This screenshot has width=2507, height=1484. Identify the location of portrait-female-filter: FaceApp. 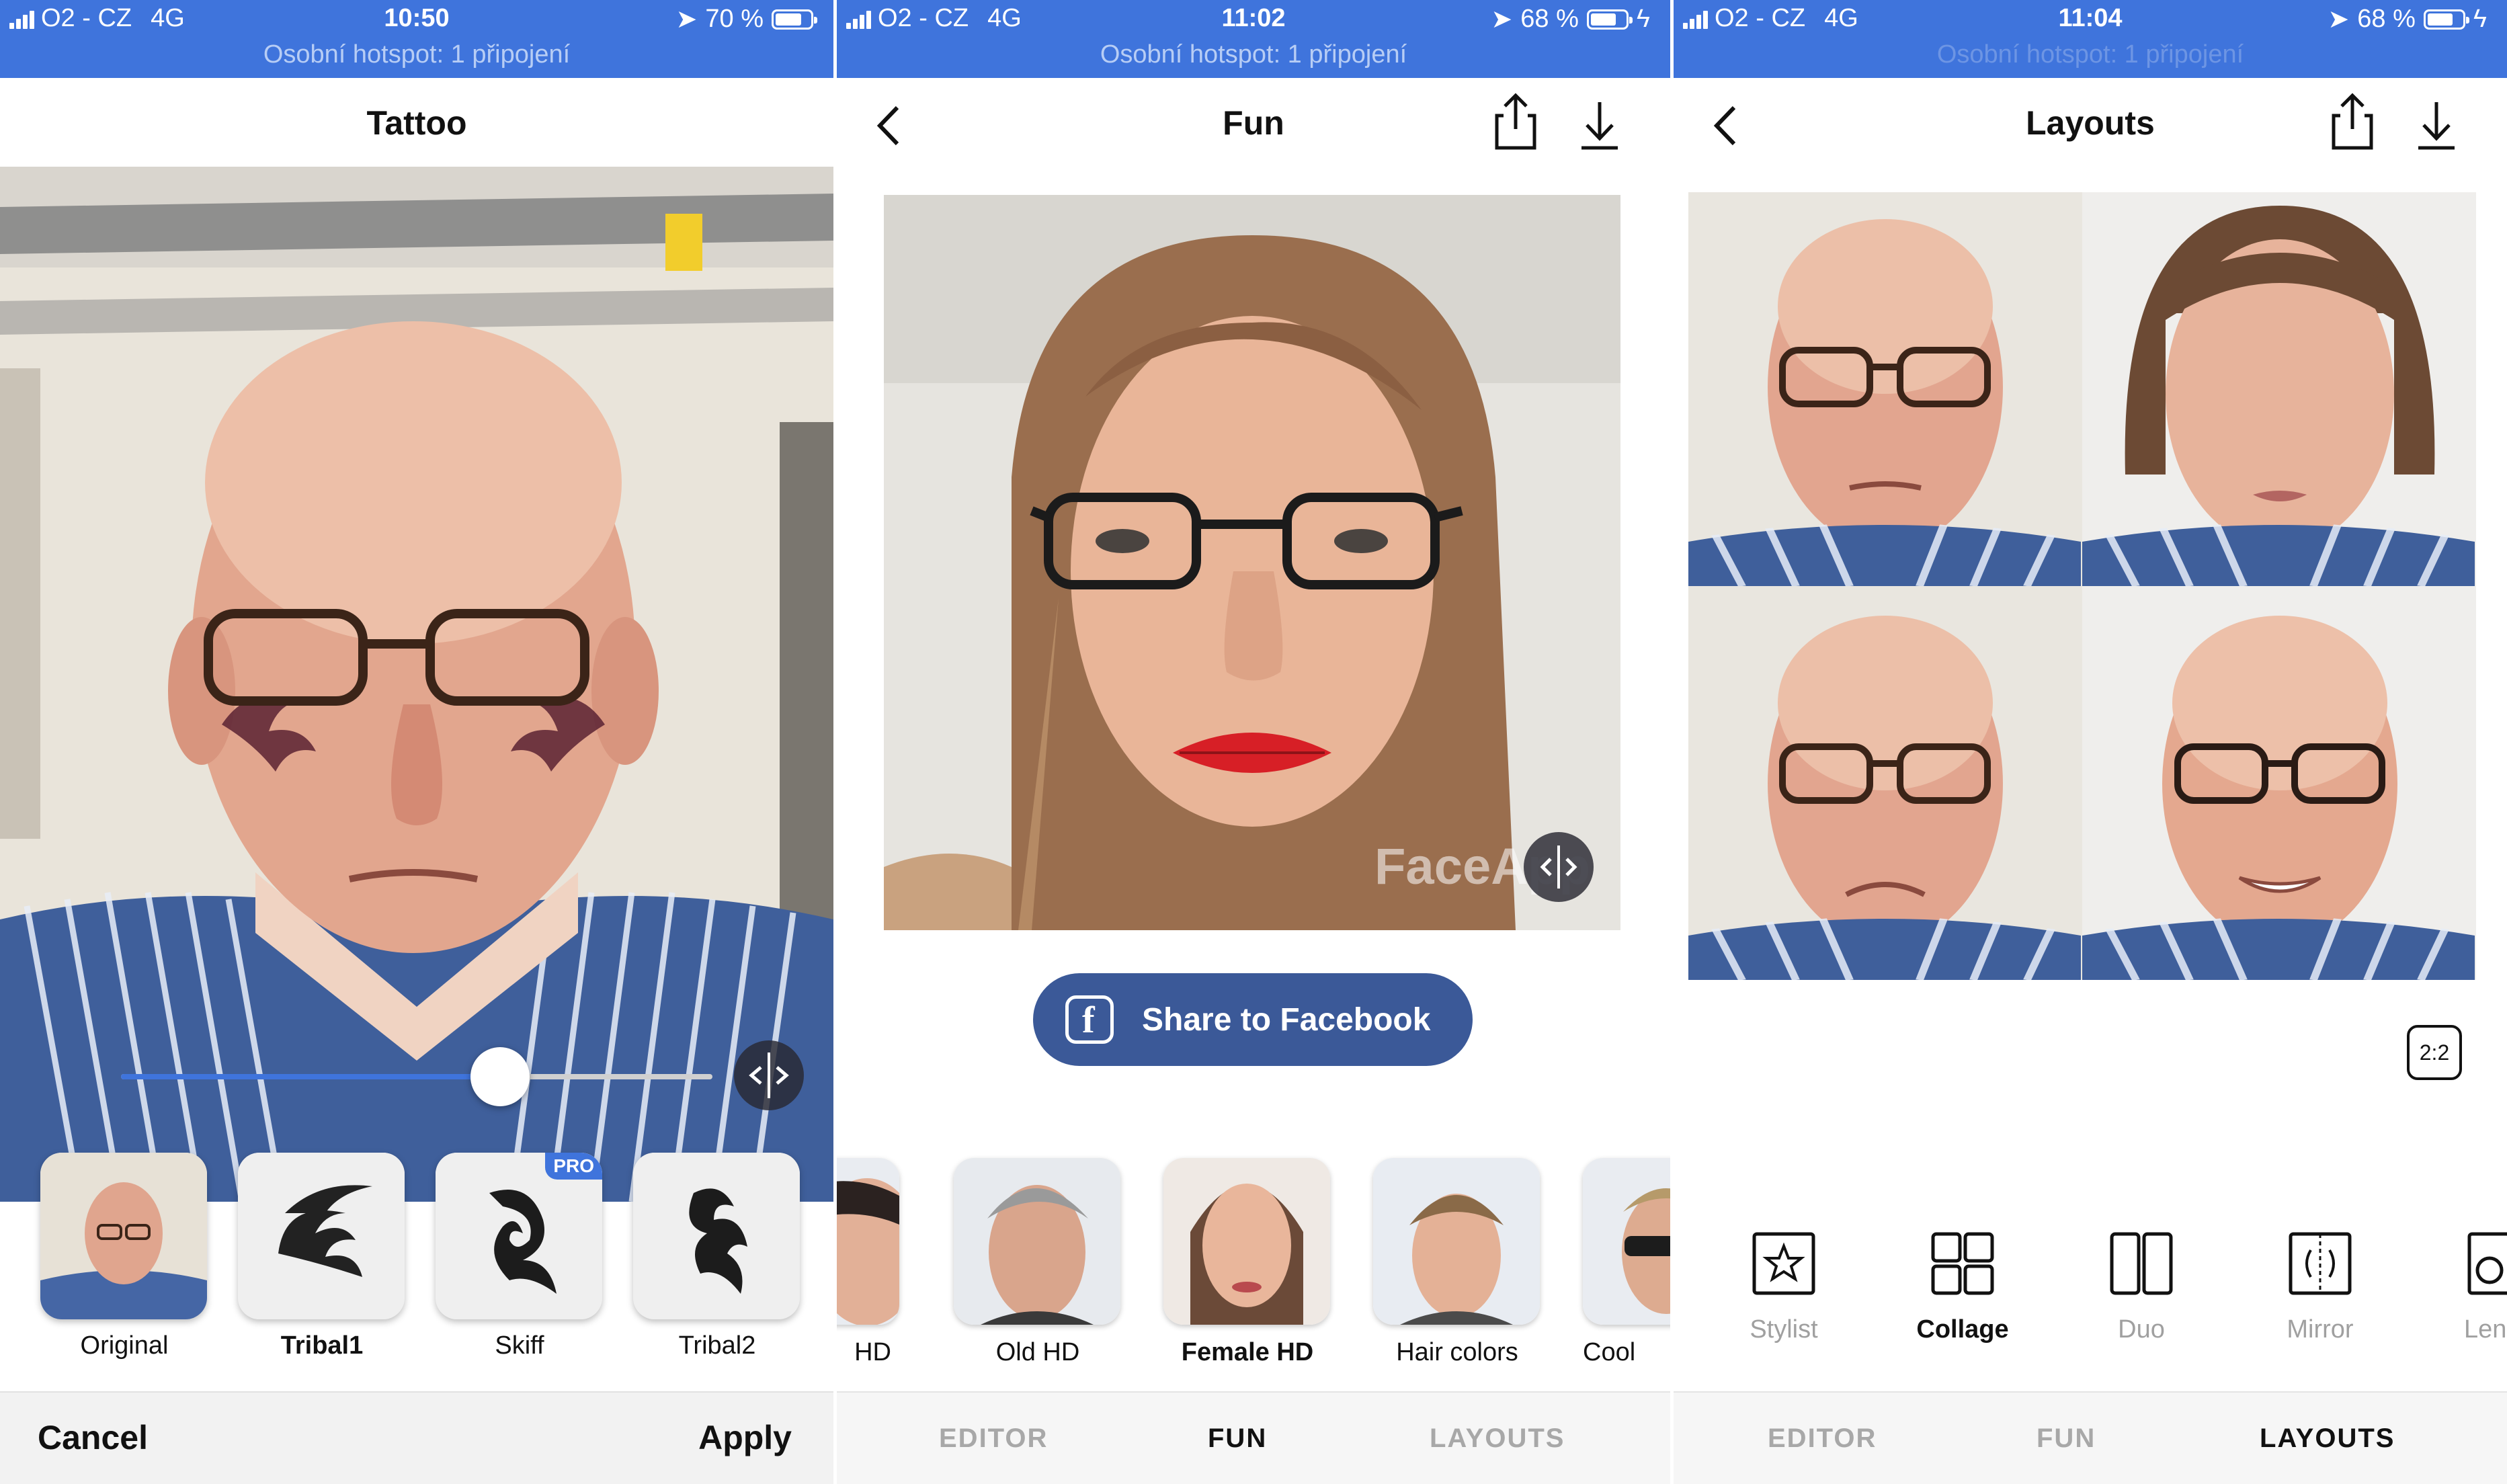
(1252, 562).